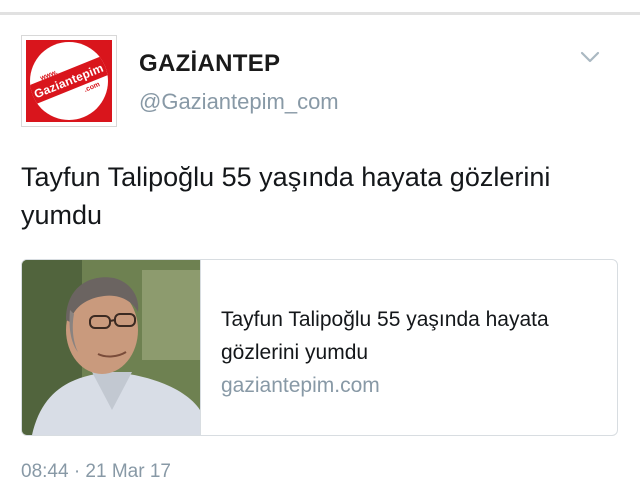 This screenshot has height=503, width=640. Describe the element at coordinates (320, 13) in the screenshot. I see `top-divider` at that location.